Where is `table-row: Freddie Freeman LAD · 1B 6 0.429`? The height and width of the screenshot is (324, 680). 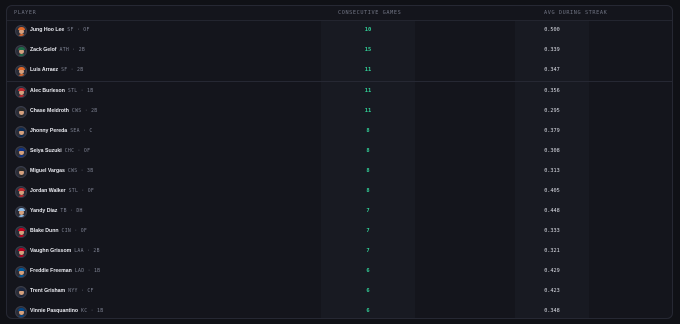 table-row: Freddie Freeman LAD · 1B 6 0.429 is located at coordinates (339, 272).